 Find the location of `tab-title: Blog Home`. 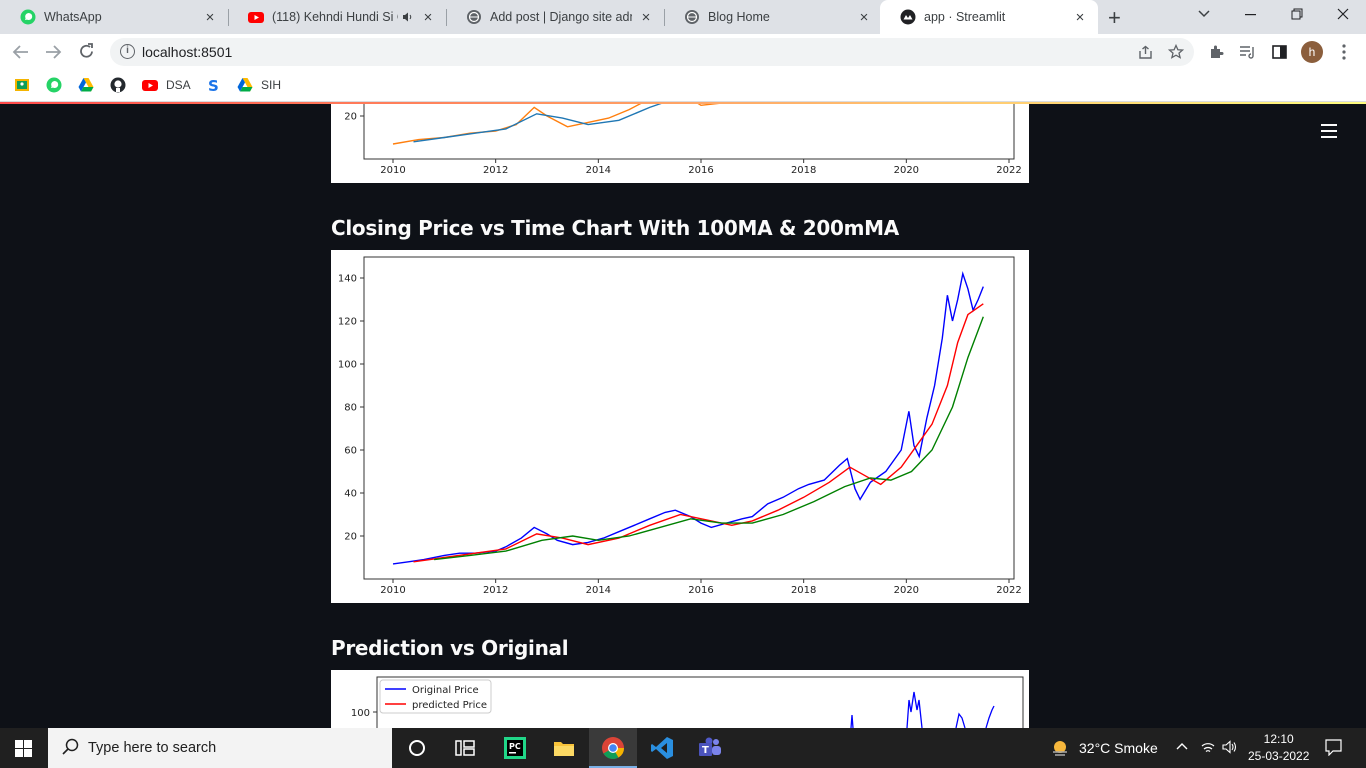

tab-title: Blog Home is located at coordinates (739, 17).